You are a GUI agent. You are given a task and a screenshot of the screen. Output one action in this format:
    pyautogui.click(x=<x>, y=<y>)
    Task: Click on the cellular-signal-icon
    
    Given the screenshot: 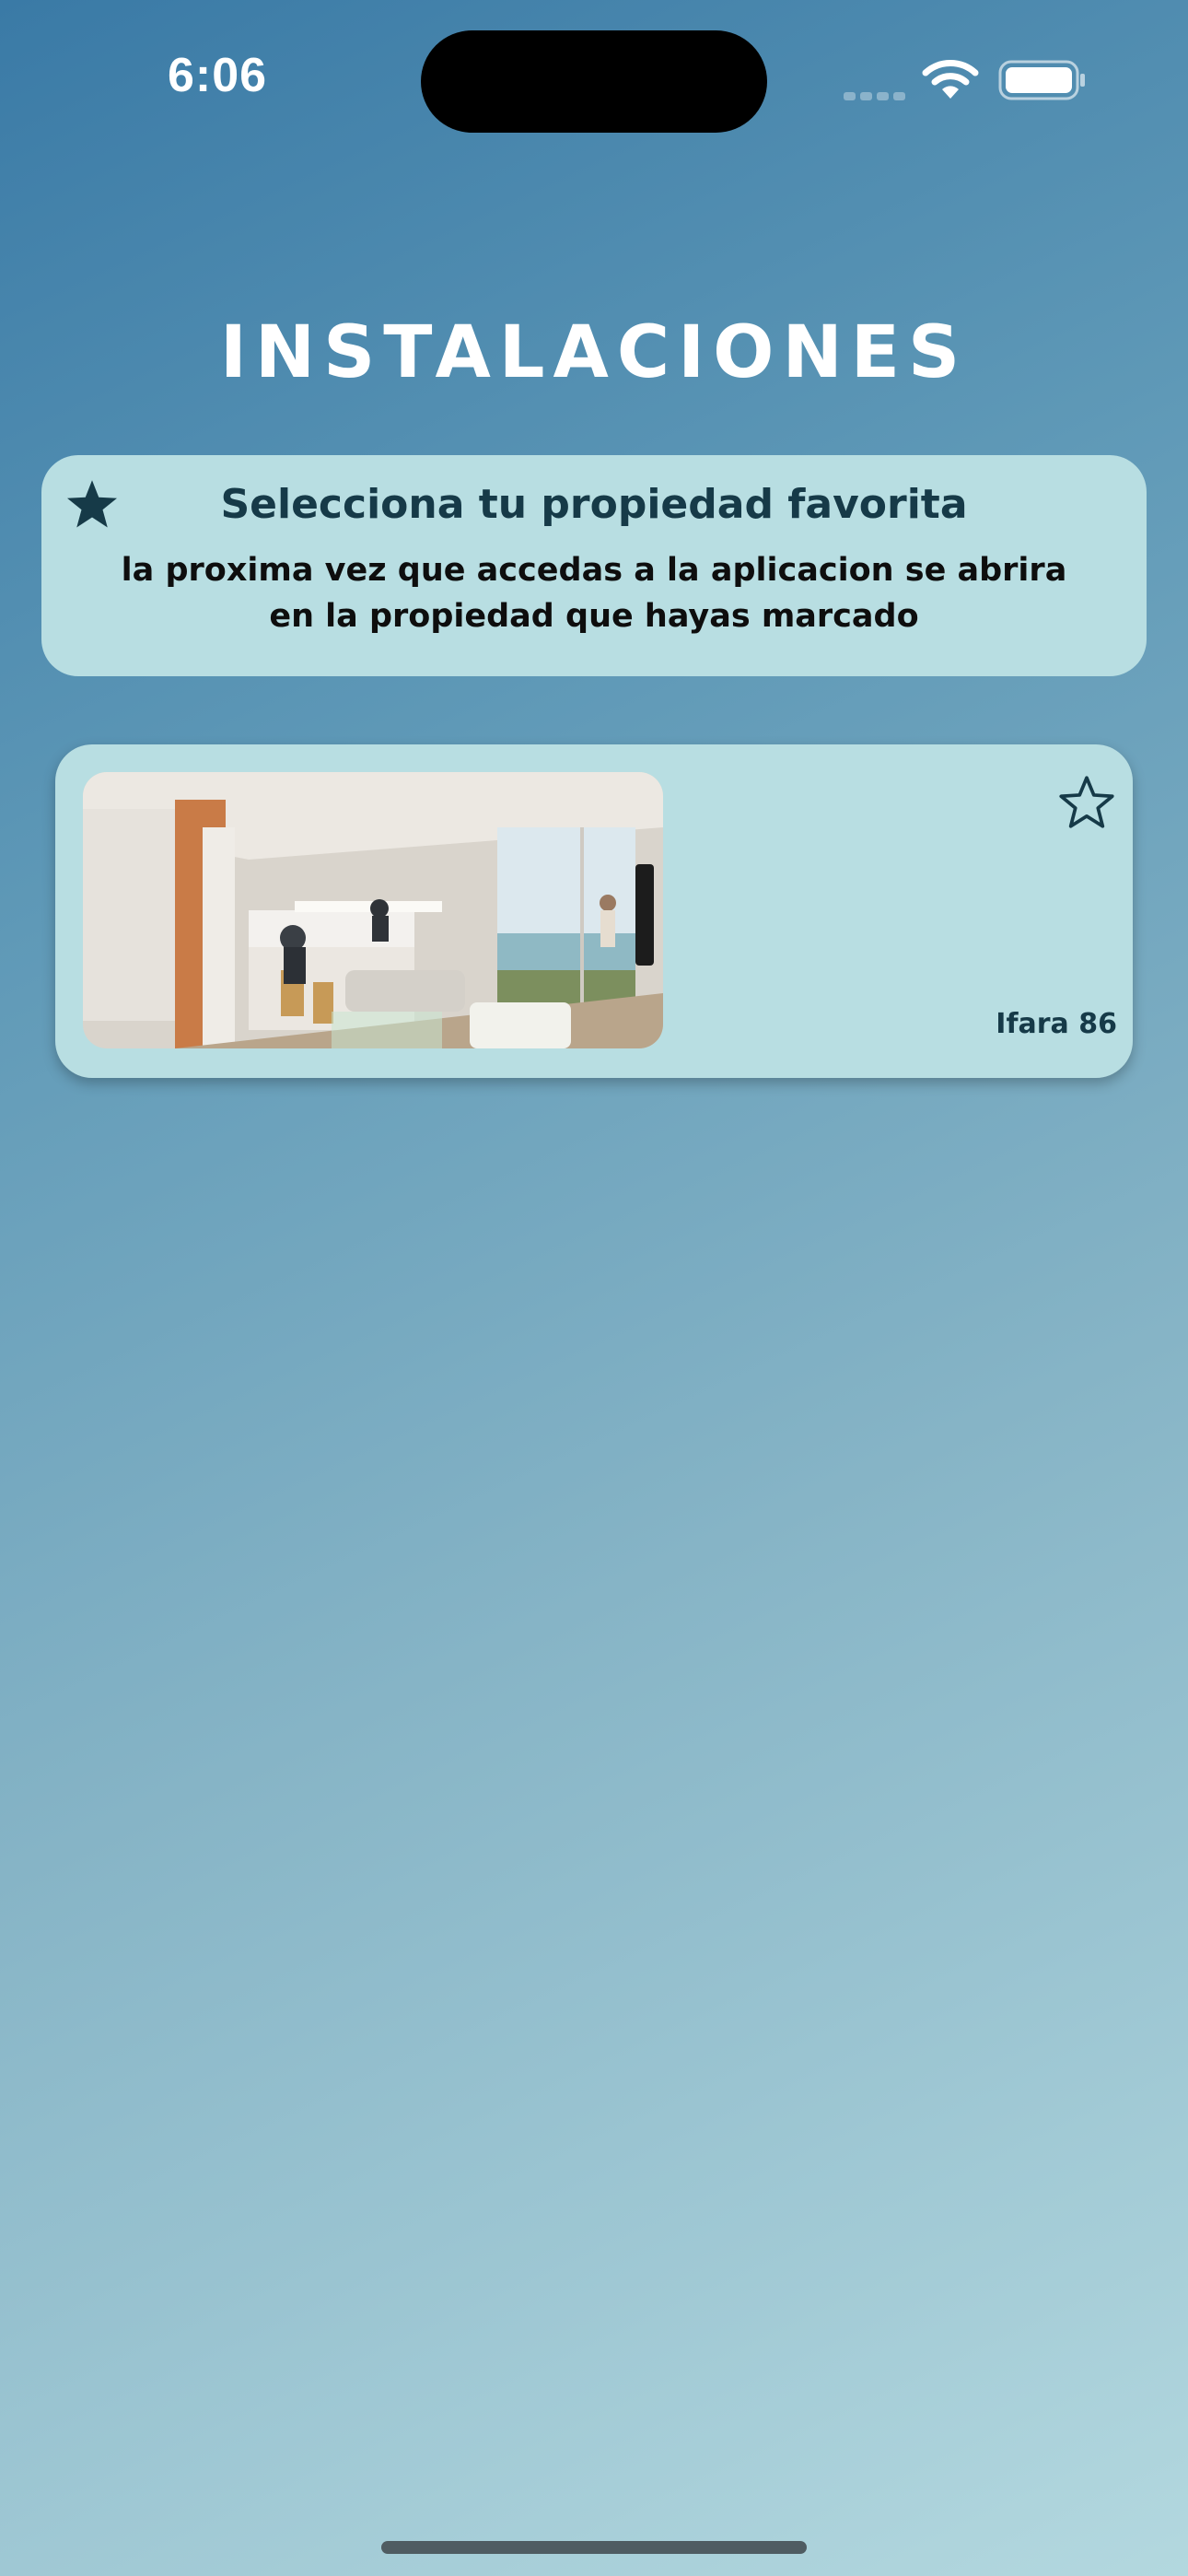 What is the action you would take?
    pyautogui.click(x=877, y=95)
    